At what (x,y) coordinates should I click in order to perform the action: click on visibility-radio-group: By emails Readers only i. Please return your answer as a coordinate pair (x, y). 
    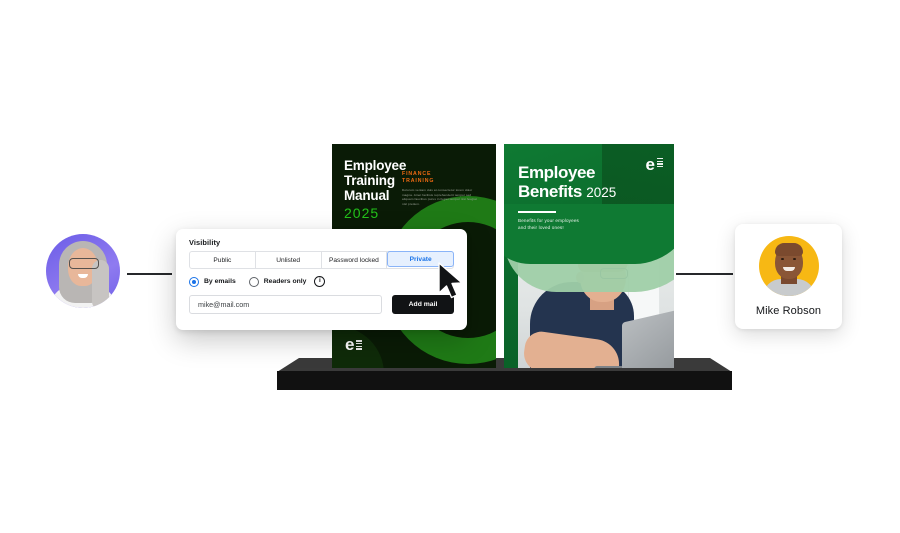
    Looking at the image, I should click on (257, 281).